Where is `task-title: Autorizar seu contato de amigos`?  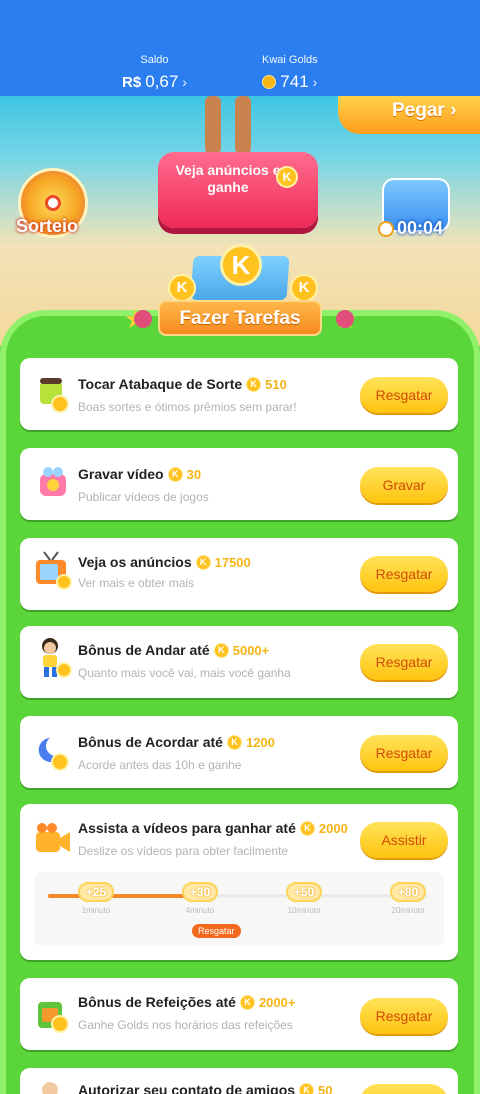 task-title: Autorizar seu contato de amigos is located at coordinates (187, 1088).